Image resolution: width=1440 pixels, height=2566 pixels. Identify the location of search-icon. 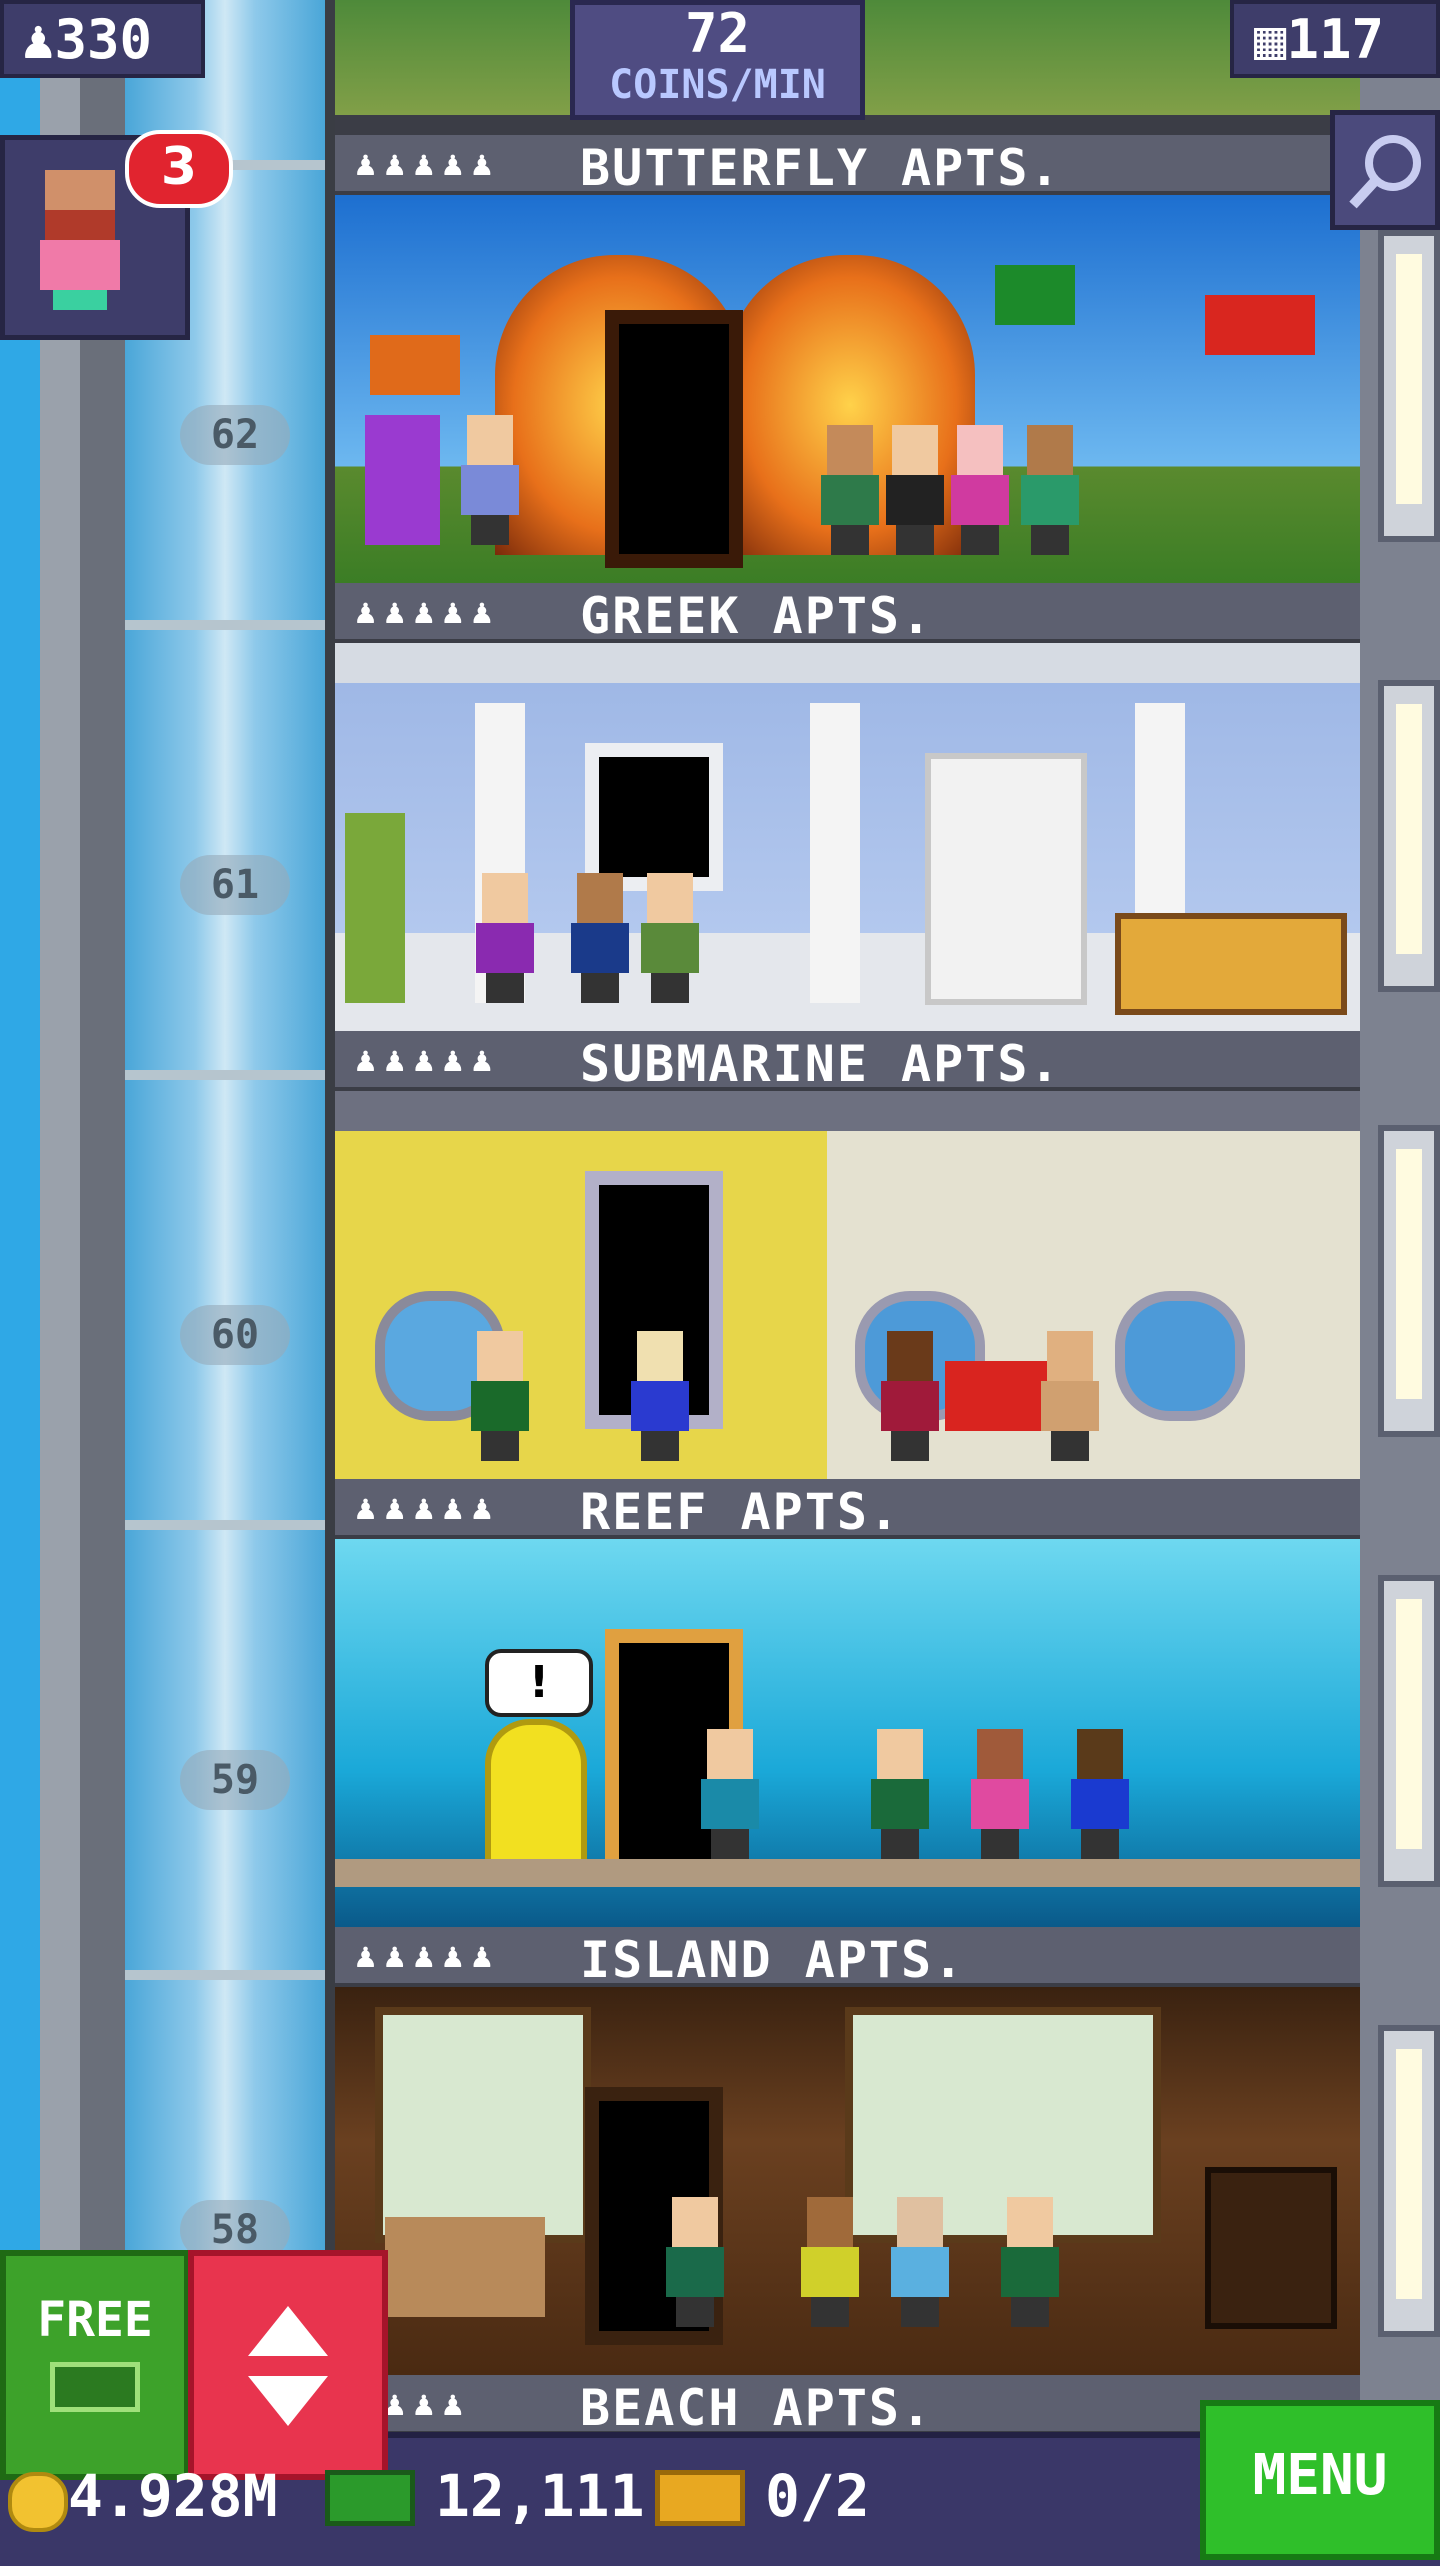
(1385, 172).